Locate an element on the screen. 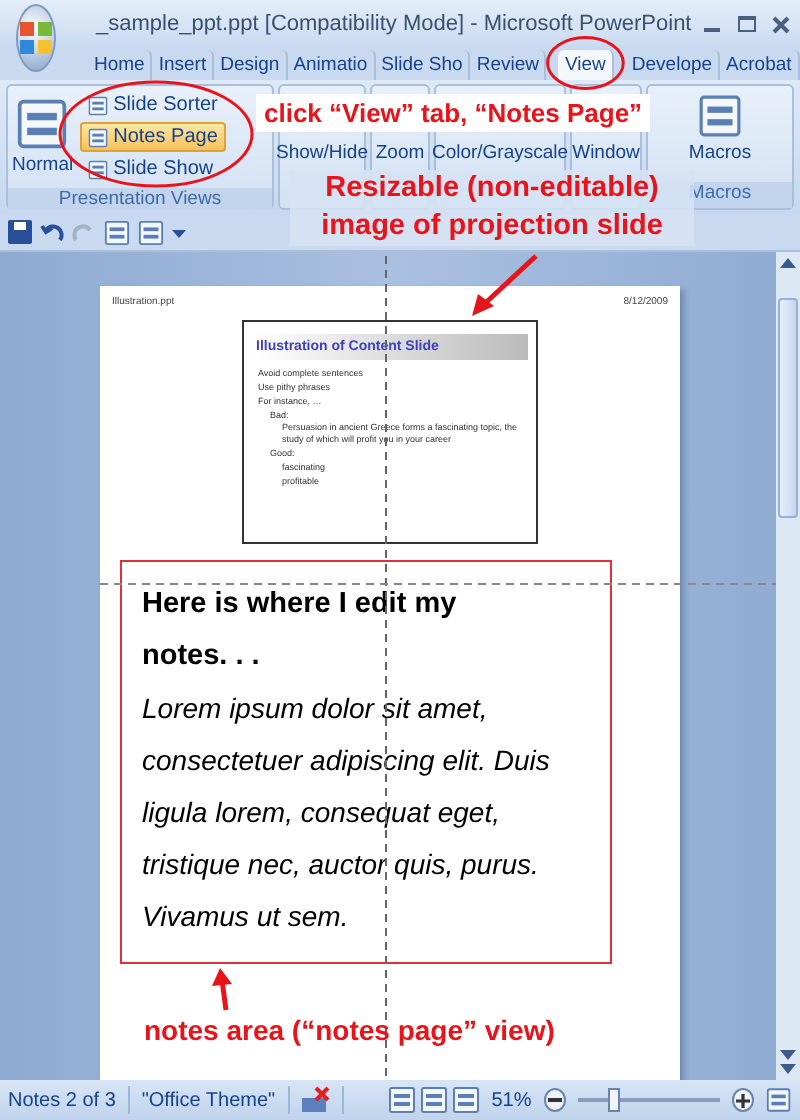  scroll-up-icon is located at coordinates (788, 262).